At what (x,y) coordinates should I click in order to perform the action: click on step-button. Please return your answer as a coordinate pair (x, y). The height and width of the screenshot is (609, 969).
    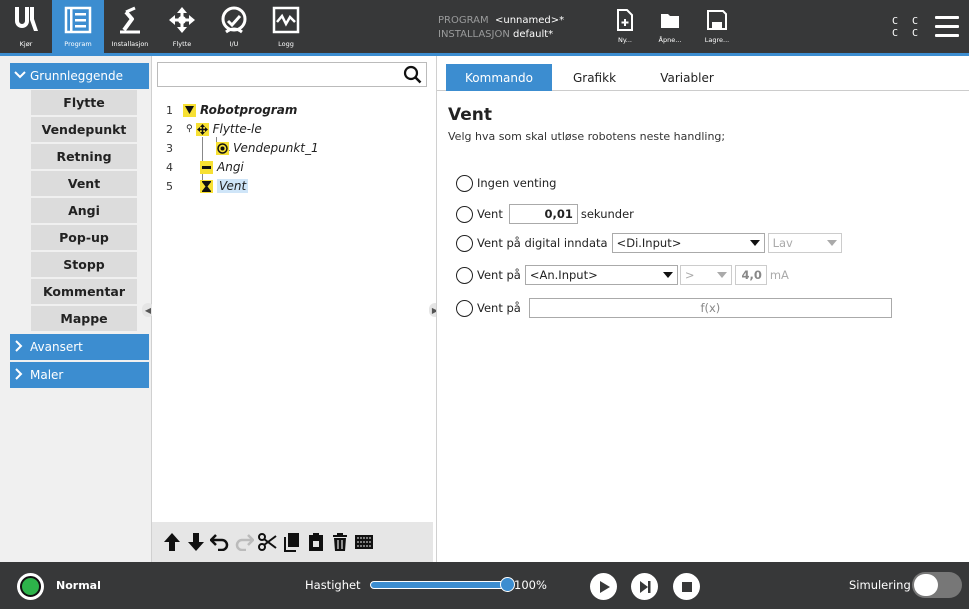
    Looking at the image, I should click on (644, 586).